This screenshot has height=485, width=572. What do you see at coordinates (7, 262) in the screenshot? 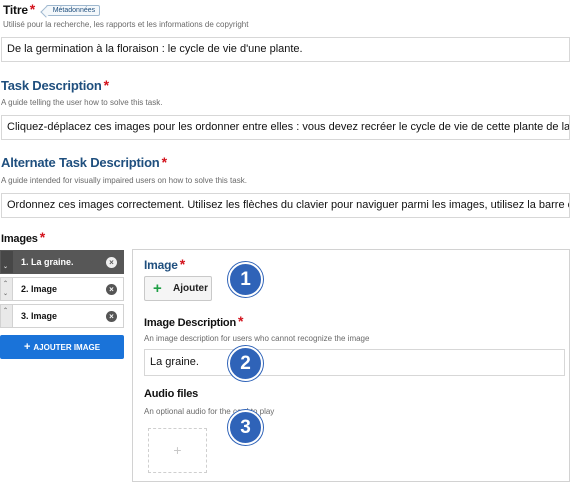
I see `drag-handle: ⌄` at bounding box center [7, 262].